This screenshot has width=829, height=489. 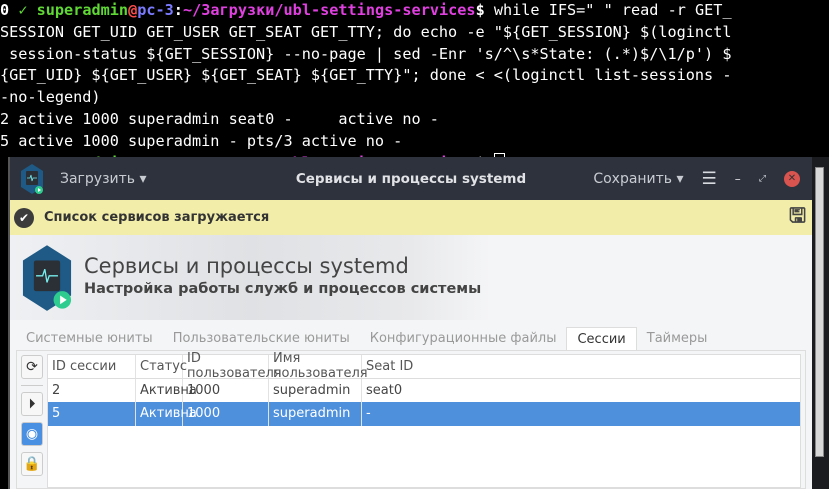 I want to click on lock-button: 🔒, so click(x=32, y=464).